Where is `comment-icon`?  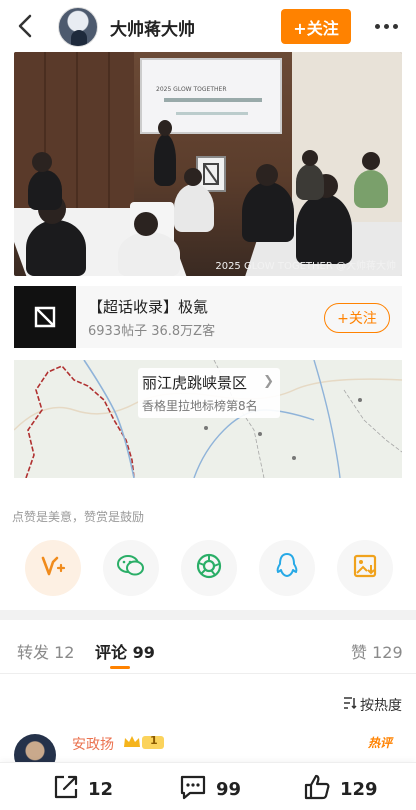
comment-icon is located at coordinates (193, 789).